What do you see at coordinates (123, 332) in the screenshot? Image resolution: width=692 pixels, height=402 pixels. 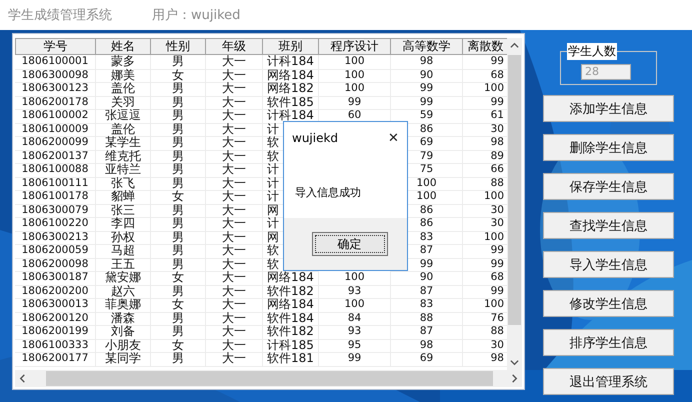 I see `table-cell: 刘备` at bounding box center [123, 332].